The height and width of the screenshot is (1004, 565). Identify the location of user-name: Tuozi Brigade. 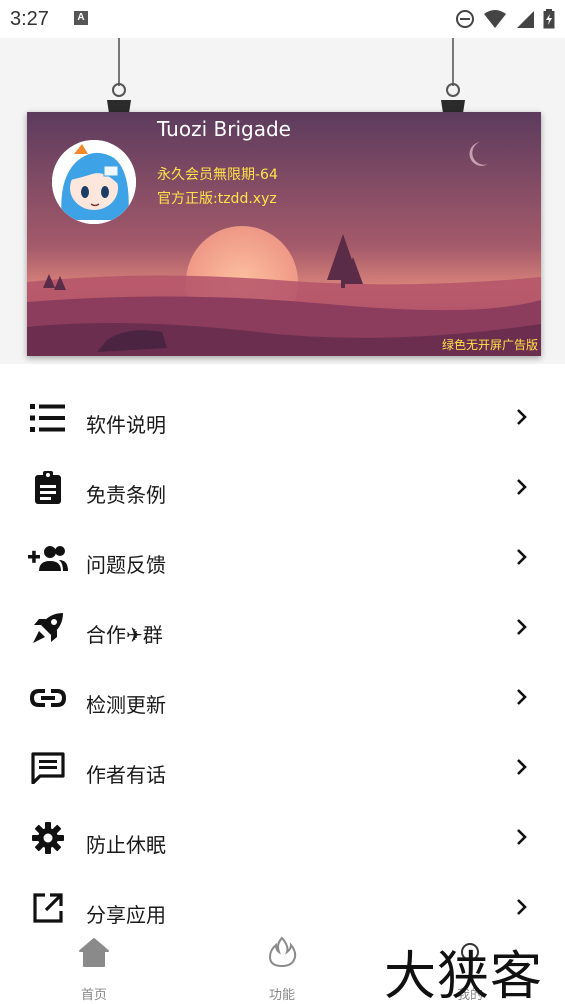
(224, 129).